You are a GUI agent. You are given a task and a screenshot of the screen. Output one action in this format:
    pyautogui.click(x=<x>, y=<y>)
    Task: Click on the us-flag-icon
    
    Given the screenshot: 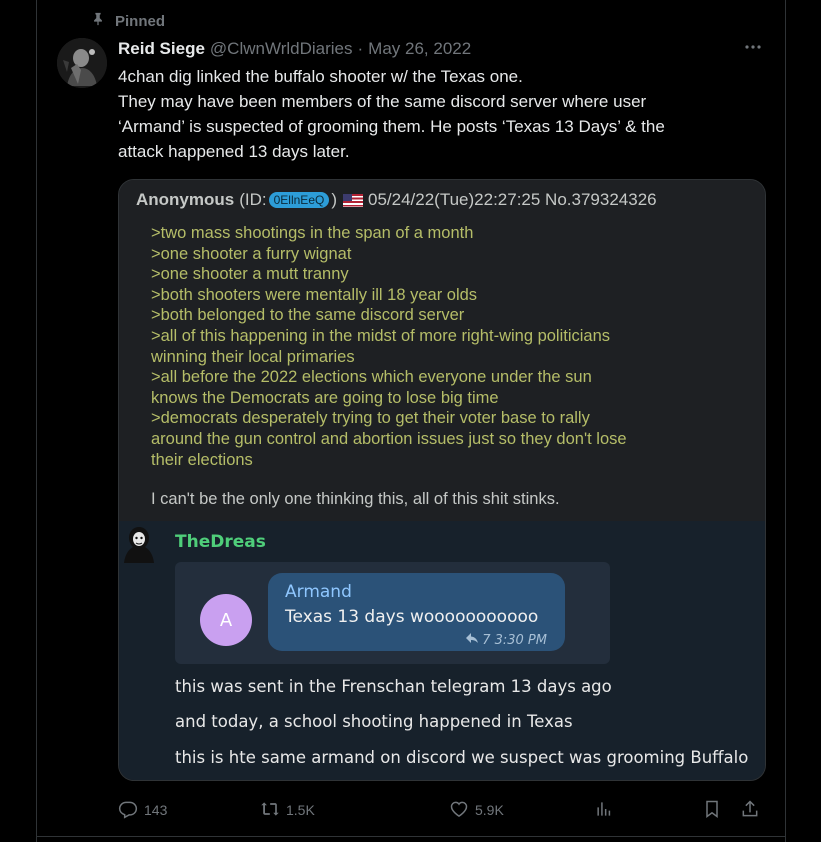 What is the action you would take?
    pyautogui.click(x=353, y=200)
    